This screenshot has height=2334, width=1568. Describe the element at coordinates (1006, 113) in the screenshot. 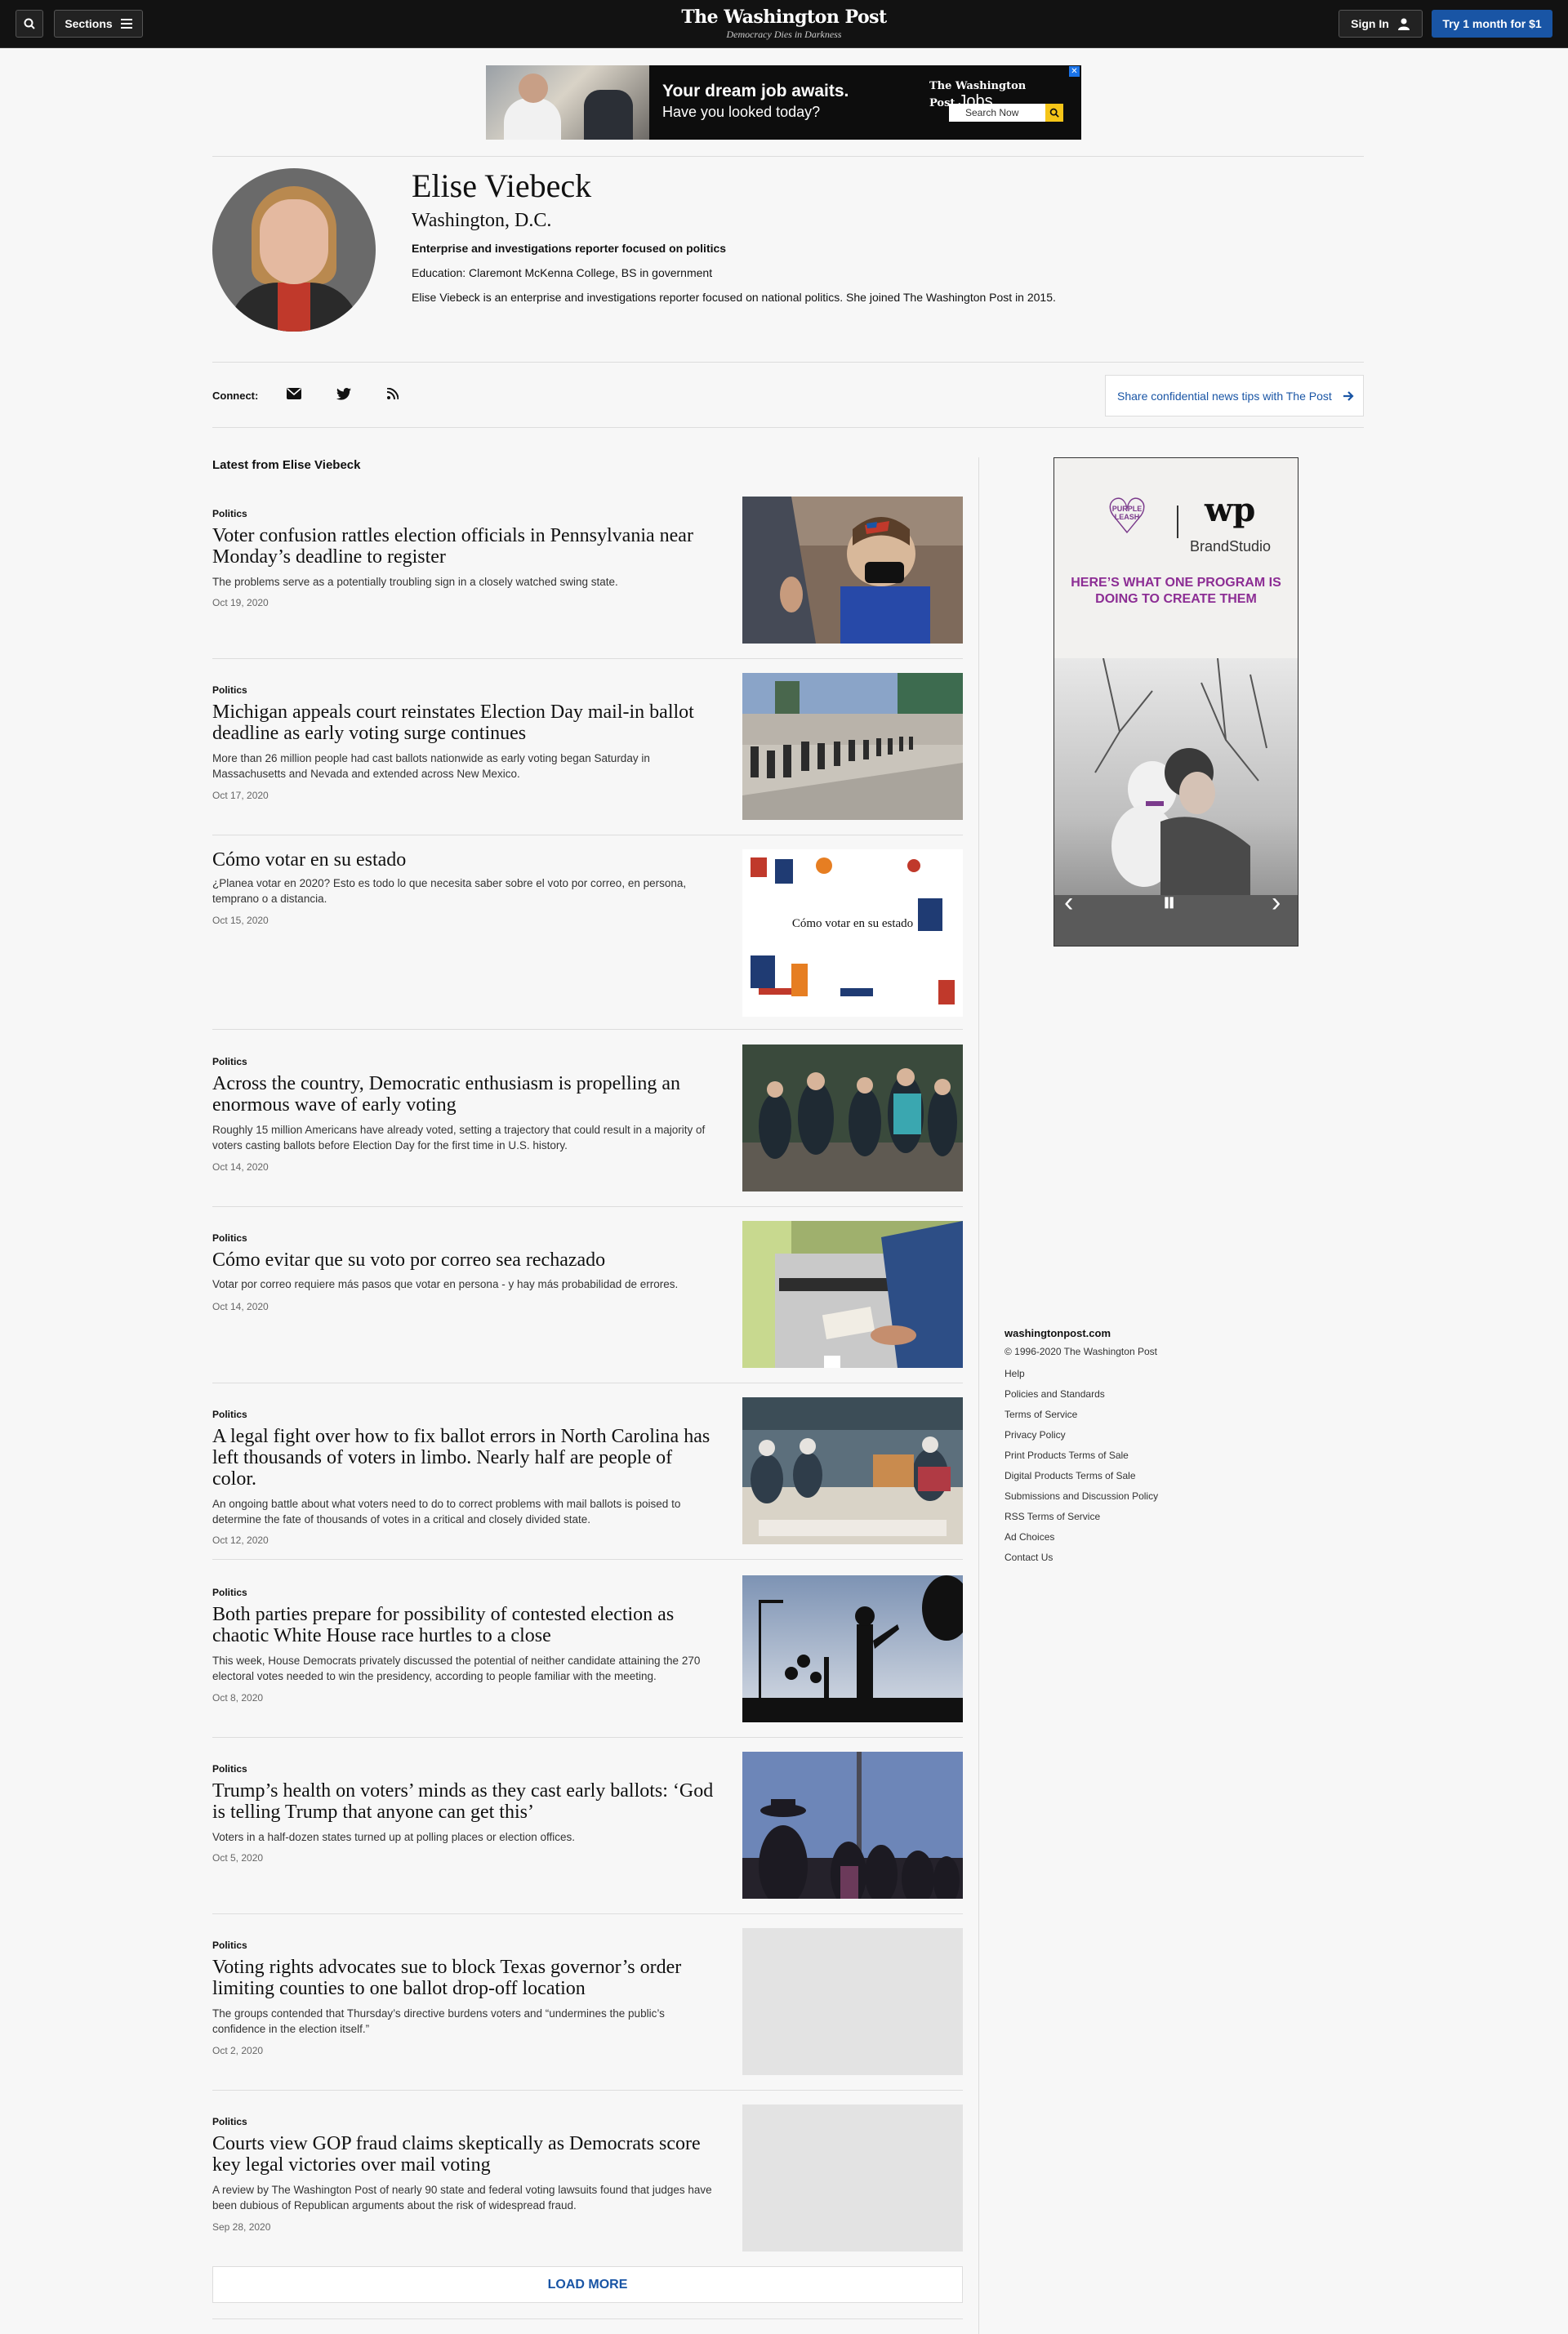

I see `ad-search-button: Search Now` at that location.